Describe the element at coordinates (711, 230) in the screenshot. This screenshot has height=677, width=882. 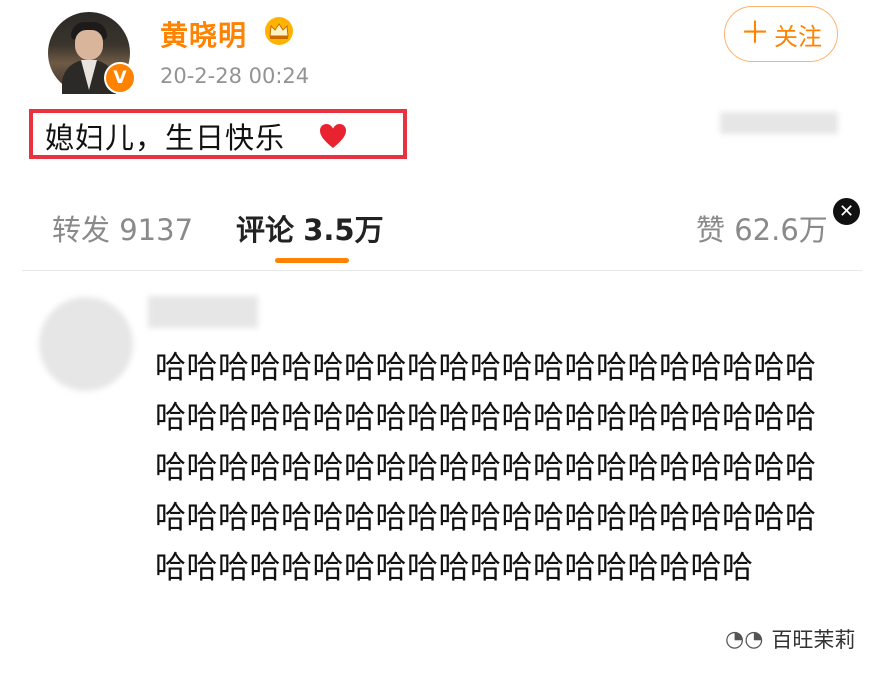
I see `like-label: 赞` at that location.